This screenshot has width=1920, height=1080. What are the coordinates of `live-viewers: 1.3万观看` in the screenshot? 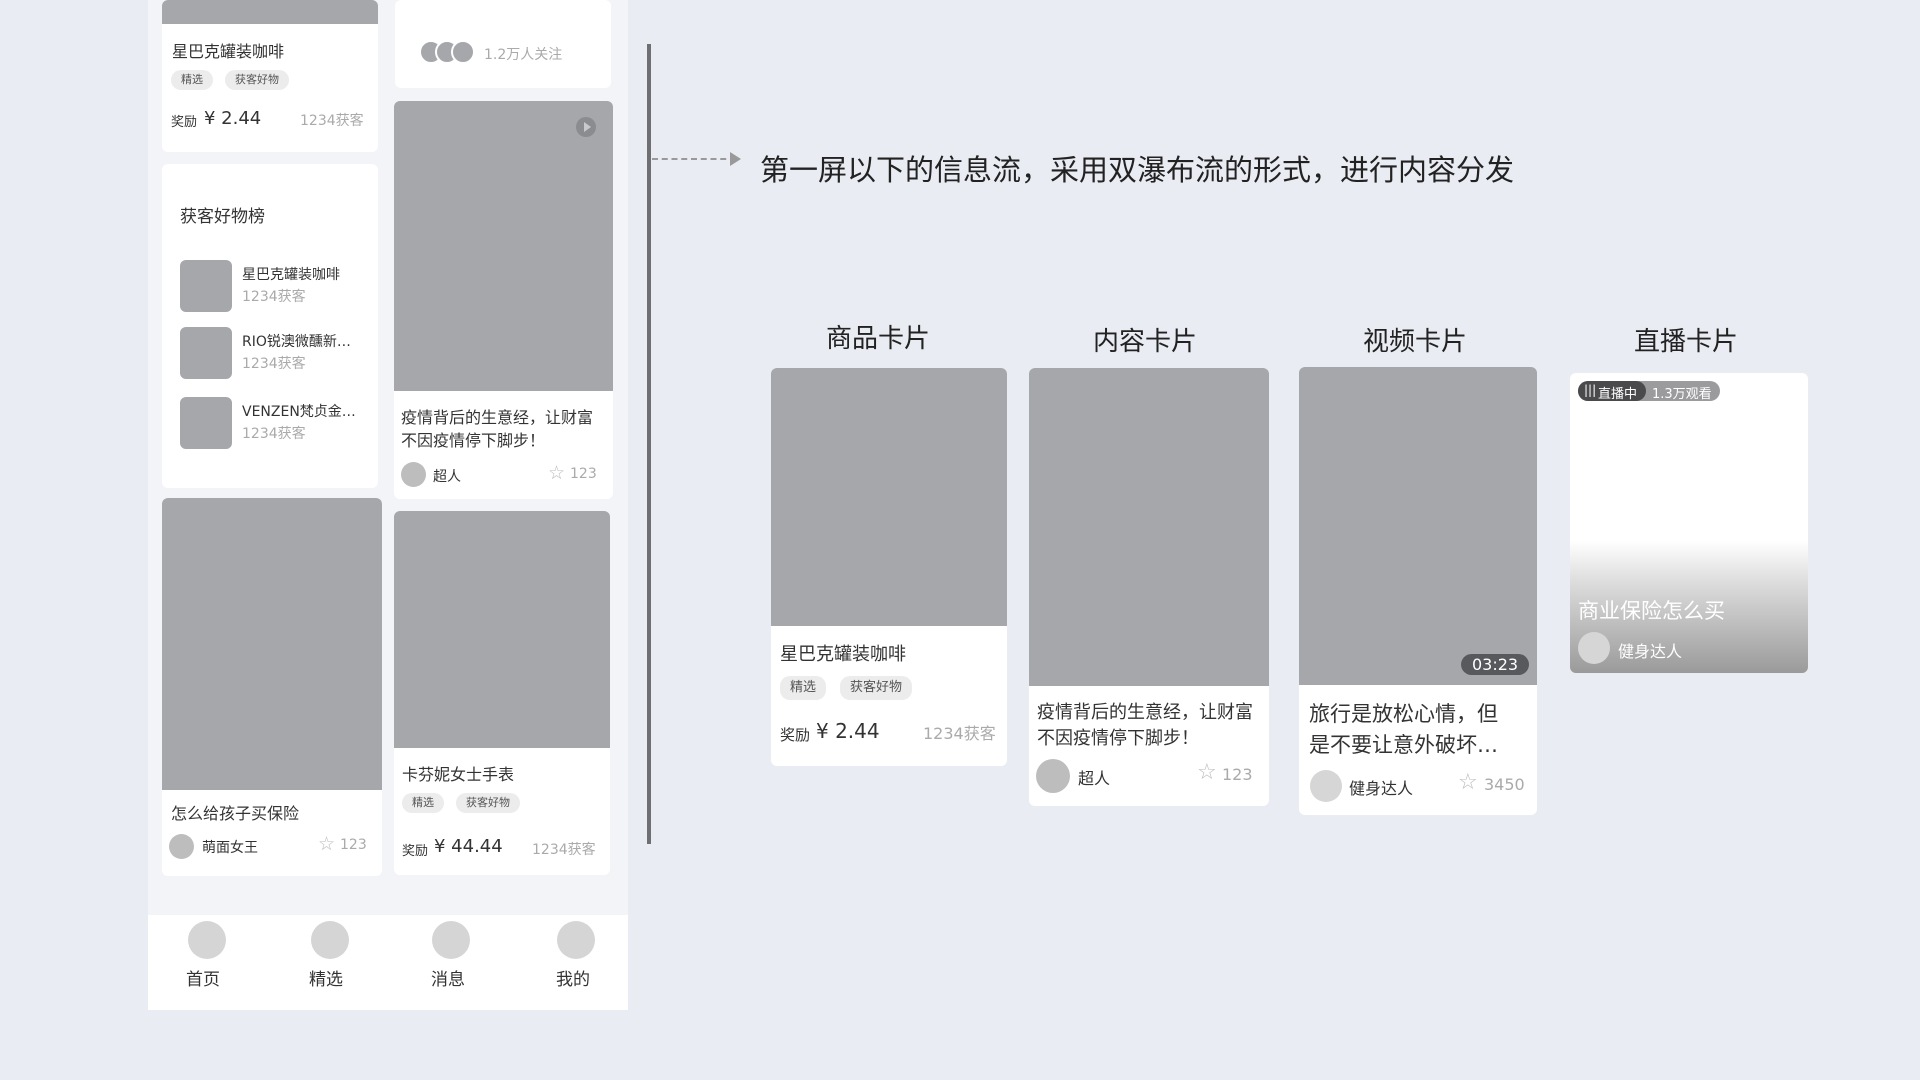 It's located at (1682, 394).